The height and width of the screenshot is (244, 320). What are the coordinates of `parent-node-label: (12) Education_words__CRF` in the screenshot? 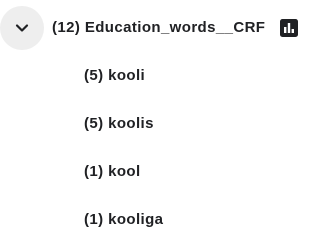 It's located at (158, 28).